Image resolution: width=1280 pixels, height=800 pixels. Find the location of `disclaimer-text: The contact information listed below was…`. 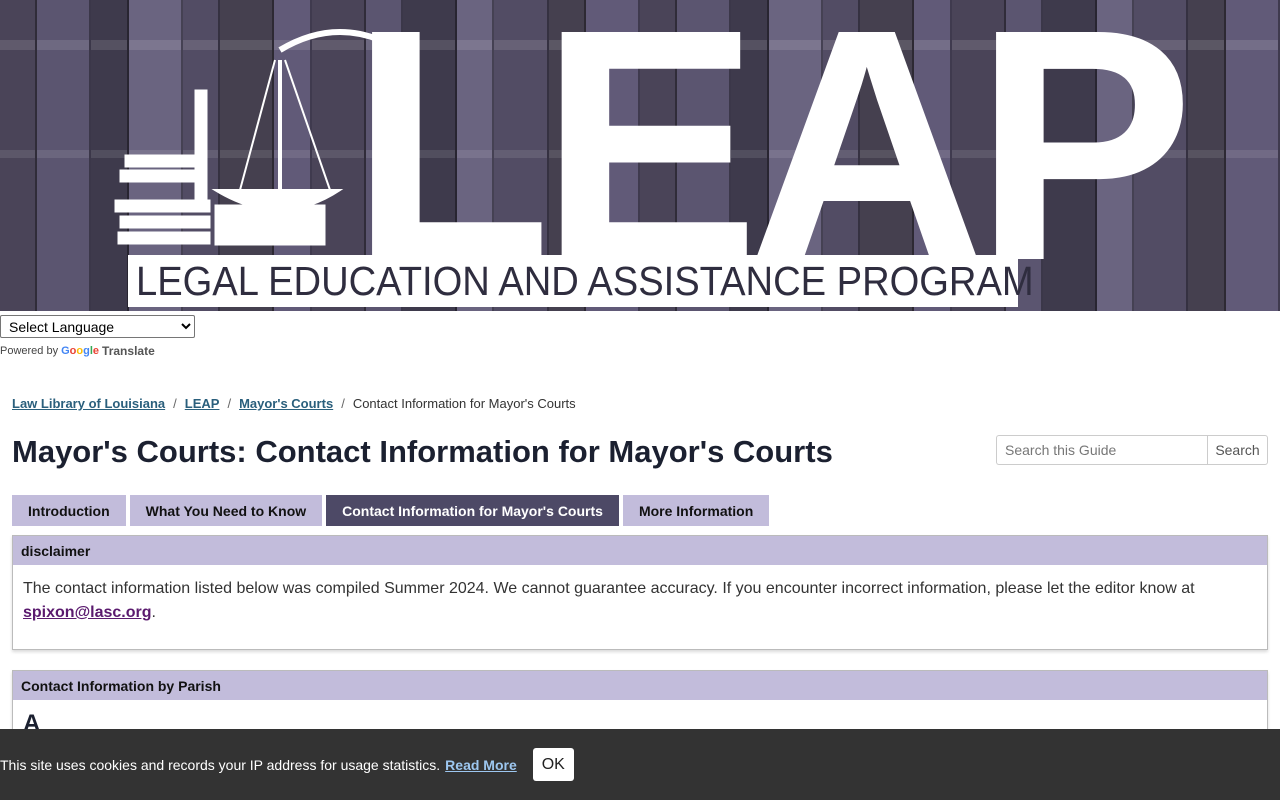

disclaimer-text: The contact information listed below was… is located at coordinates (609, 588).